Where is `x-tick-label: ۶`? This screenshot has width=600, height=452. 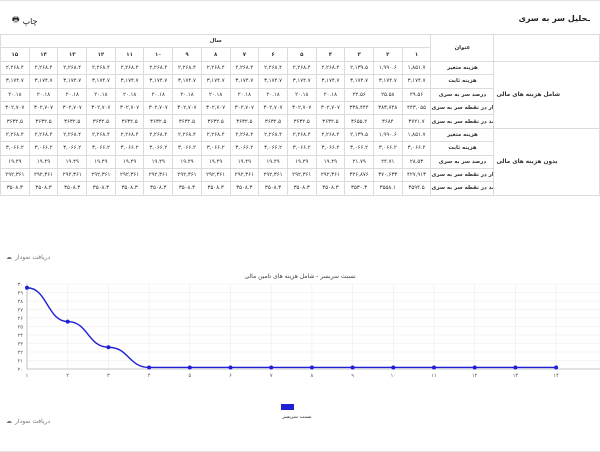
x-tick-label: ۶ is located at coordinates (230, 376).